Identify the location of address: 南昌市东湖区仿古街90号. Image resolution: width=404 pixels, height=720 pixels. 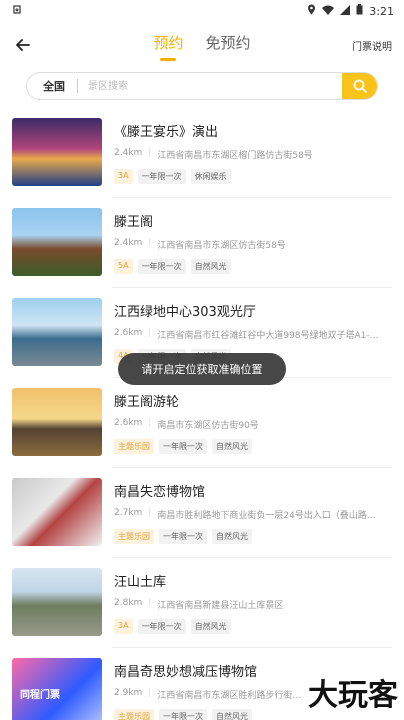
(208, 426).